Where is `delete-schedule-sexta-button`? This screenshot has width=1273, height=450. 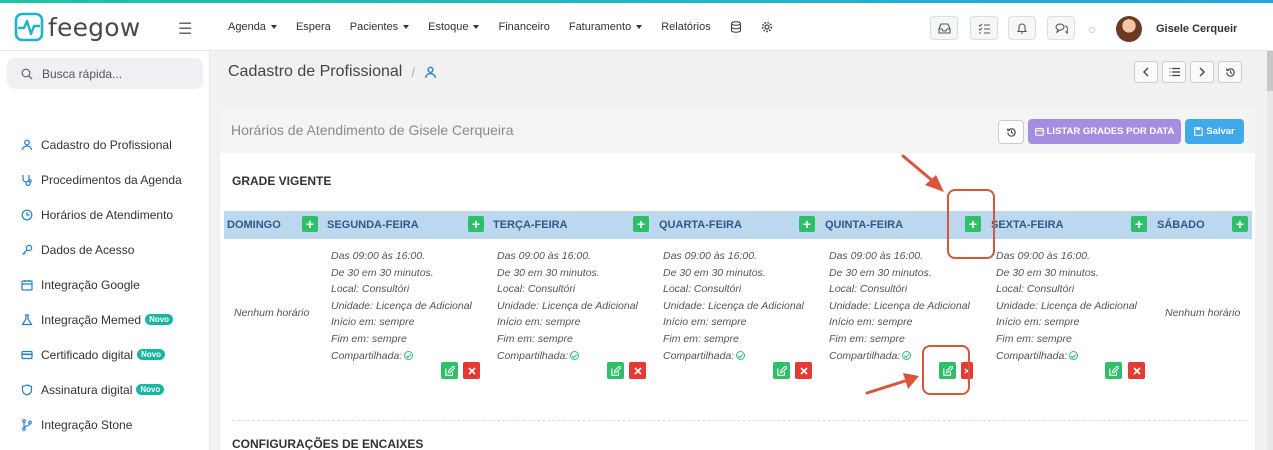
delete-schedule-sexta-button is located at coordinates (1136, 370).